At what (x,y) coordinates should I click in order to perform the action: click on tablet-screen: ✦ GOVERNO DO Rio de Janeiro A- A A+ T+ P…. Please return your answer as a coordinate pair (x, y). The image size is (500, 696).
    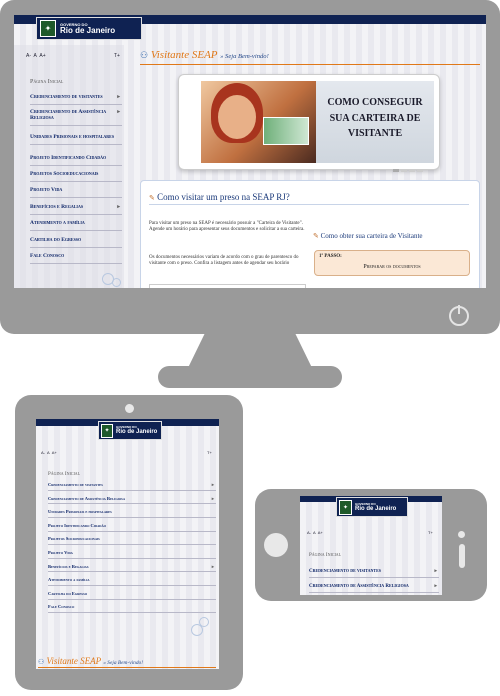
    Looking at the image, I should click on (127, 544).